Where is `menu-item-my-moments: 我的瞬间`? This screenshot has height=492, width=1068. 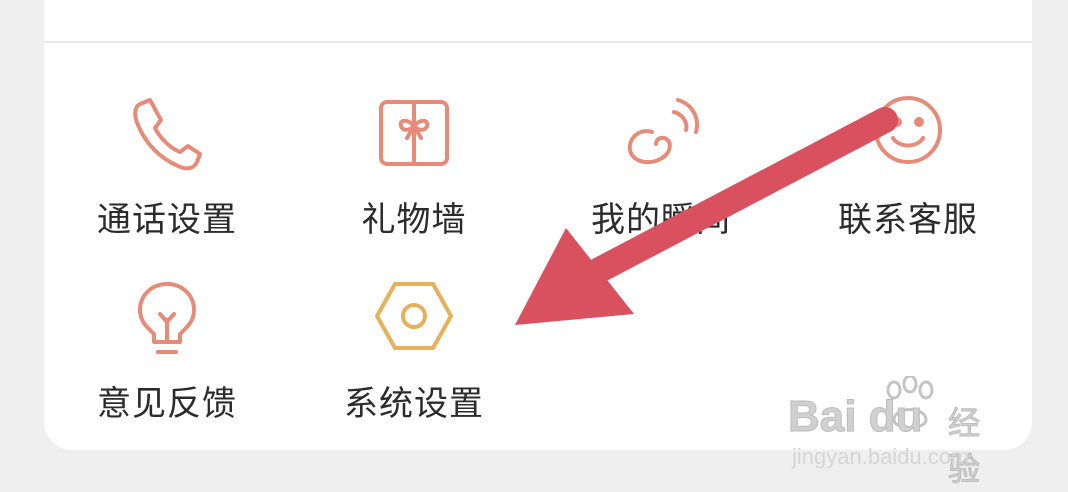
menu-item-my-moments: 我的瞬间 is located at coordinates (661, 177).